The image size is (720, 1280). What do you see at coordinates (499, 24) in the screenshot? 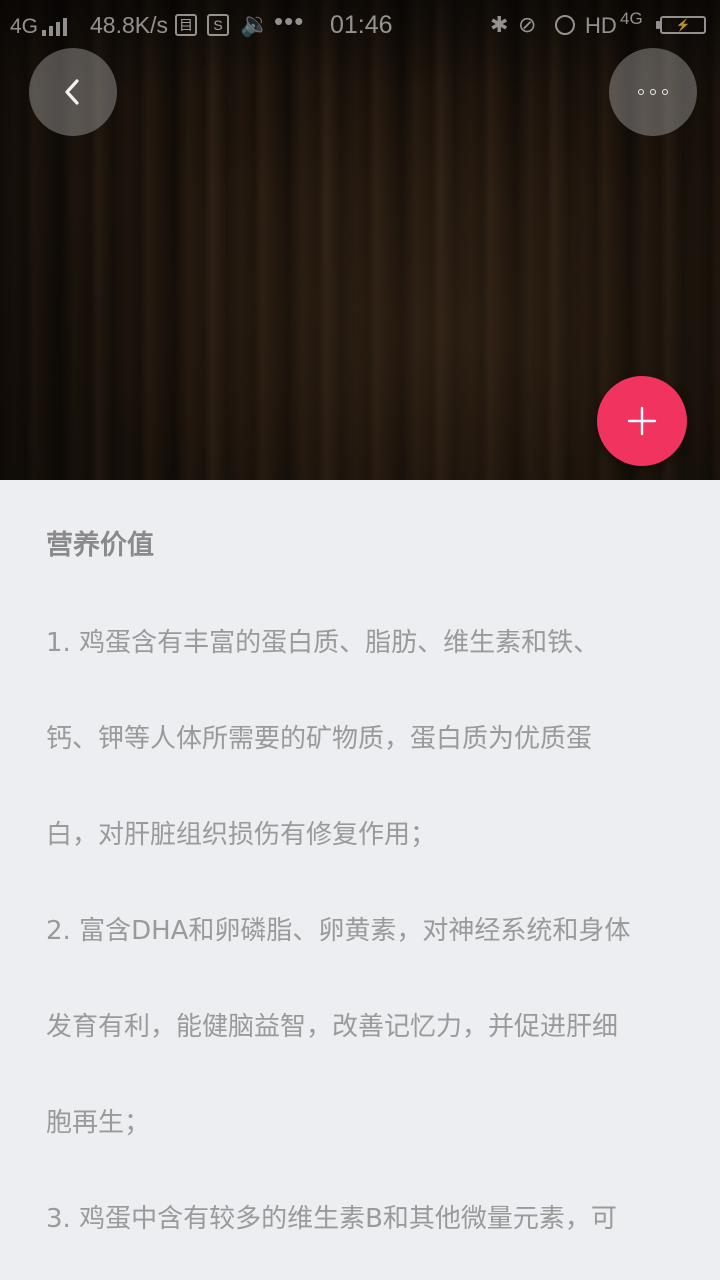
I see `bluetooth-icon: ✱` at bounding box center [499, 24].